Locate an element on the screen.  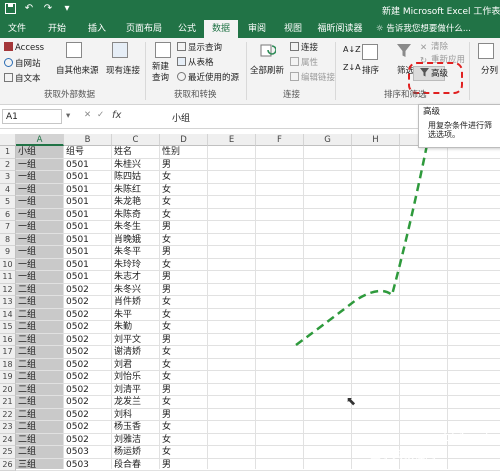
watermark: jb51.net 查字典教程网 is located at coordinates (430, 446).